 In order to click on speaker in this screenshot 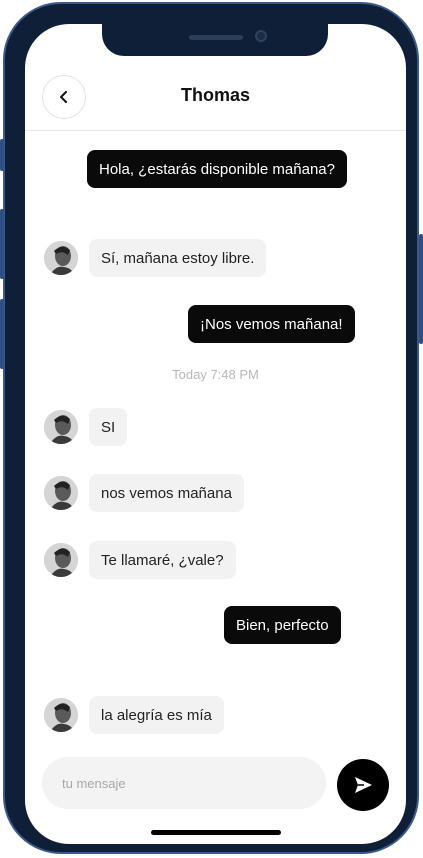, I will do `click(216, 37)`.